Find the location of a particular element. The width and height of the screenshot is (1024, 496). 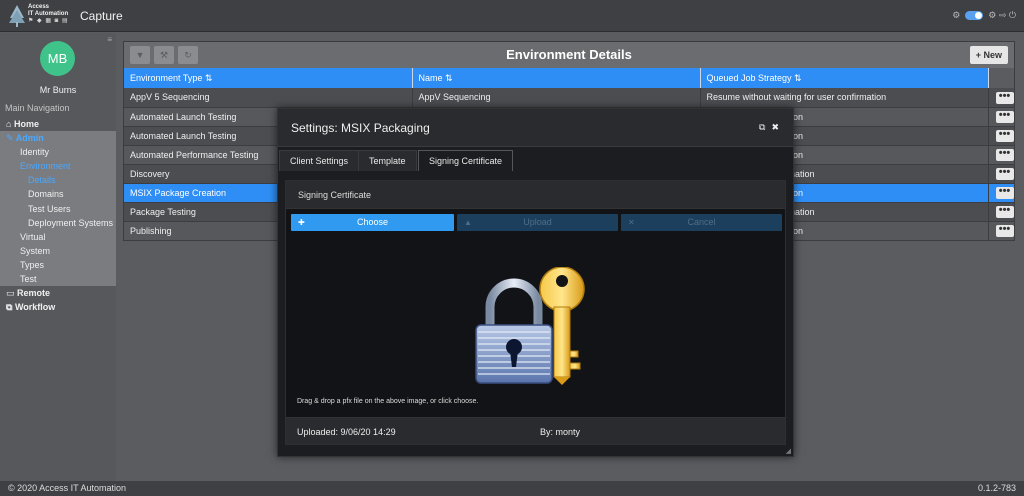

header-controls: ⚙ ⇨ ⏻ is located at coordinates (1002, 15).